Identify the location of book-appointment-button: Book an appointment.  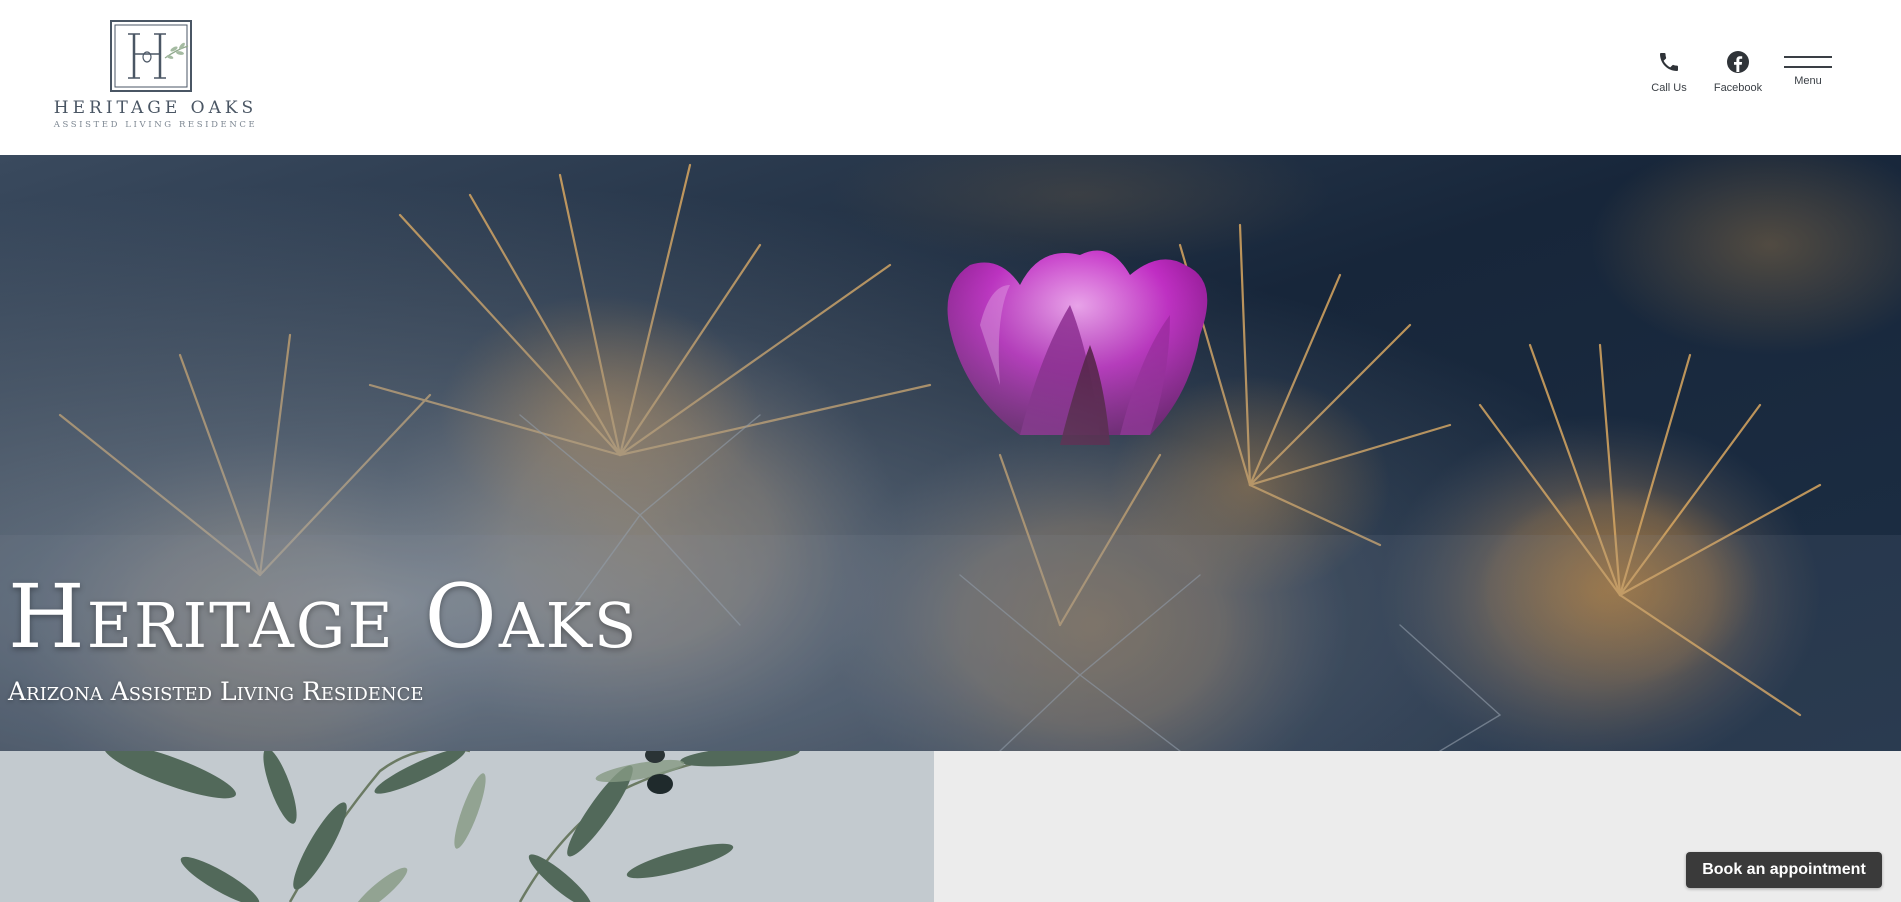
(1784, 870).